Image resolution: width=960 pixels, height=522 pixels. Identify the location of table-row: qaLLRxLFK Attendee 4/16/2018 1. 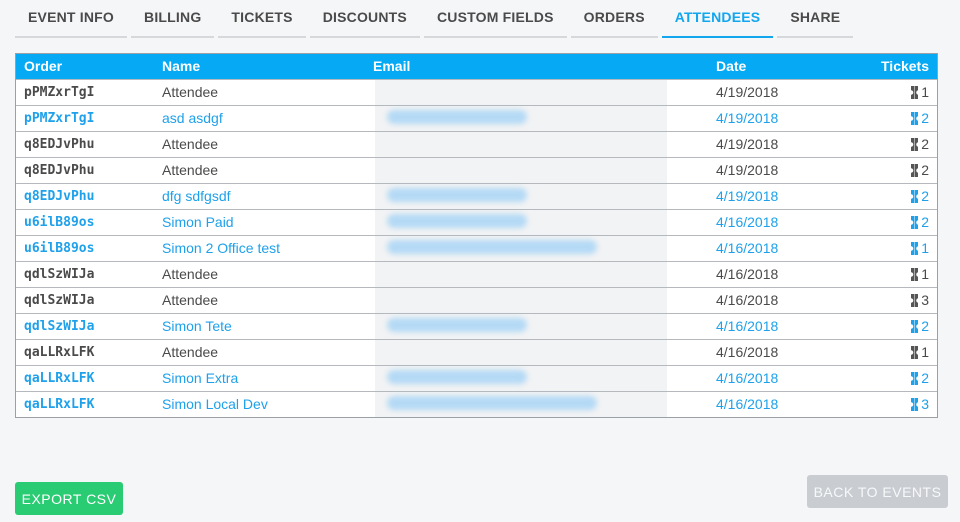
(476, 352).